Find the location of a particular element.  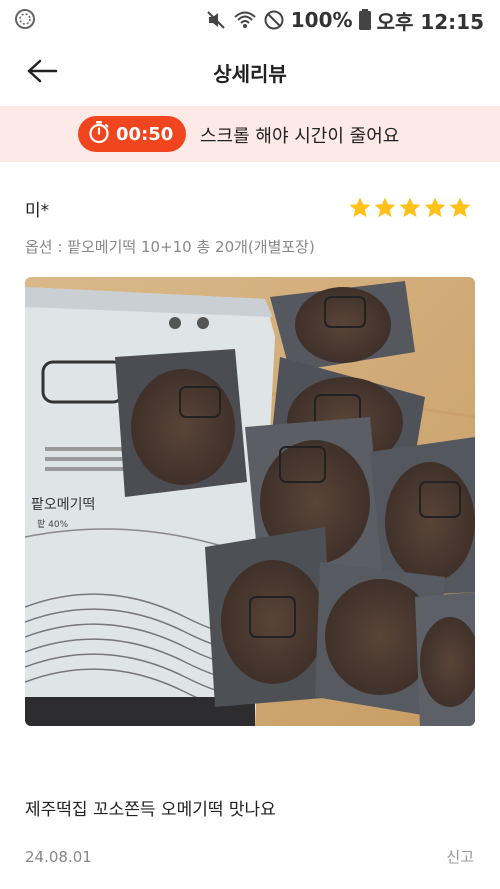

do-not-disturb-icon is located at coordinates (274, 20).